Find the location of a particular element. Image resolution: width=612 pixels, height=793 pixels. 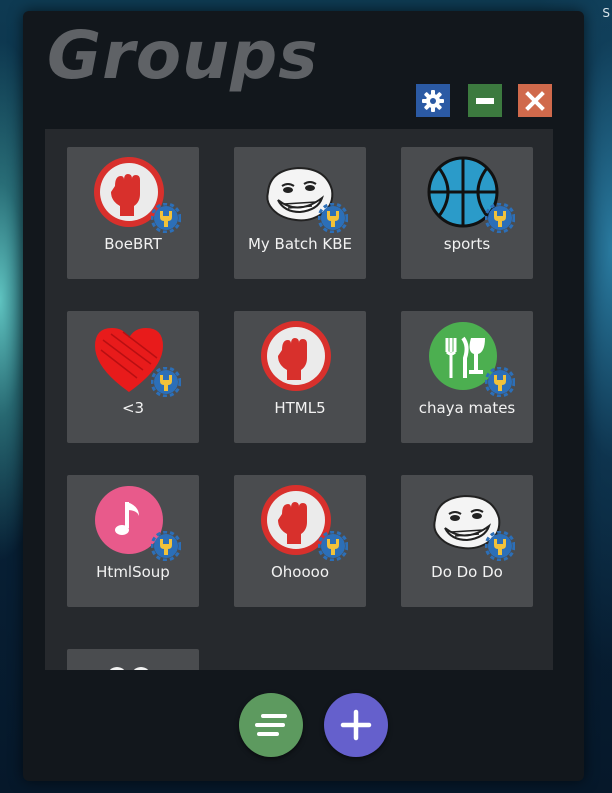

group-name: HTML5 is located at coordinates (300, 408).